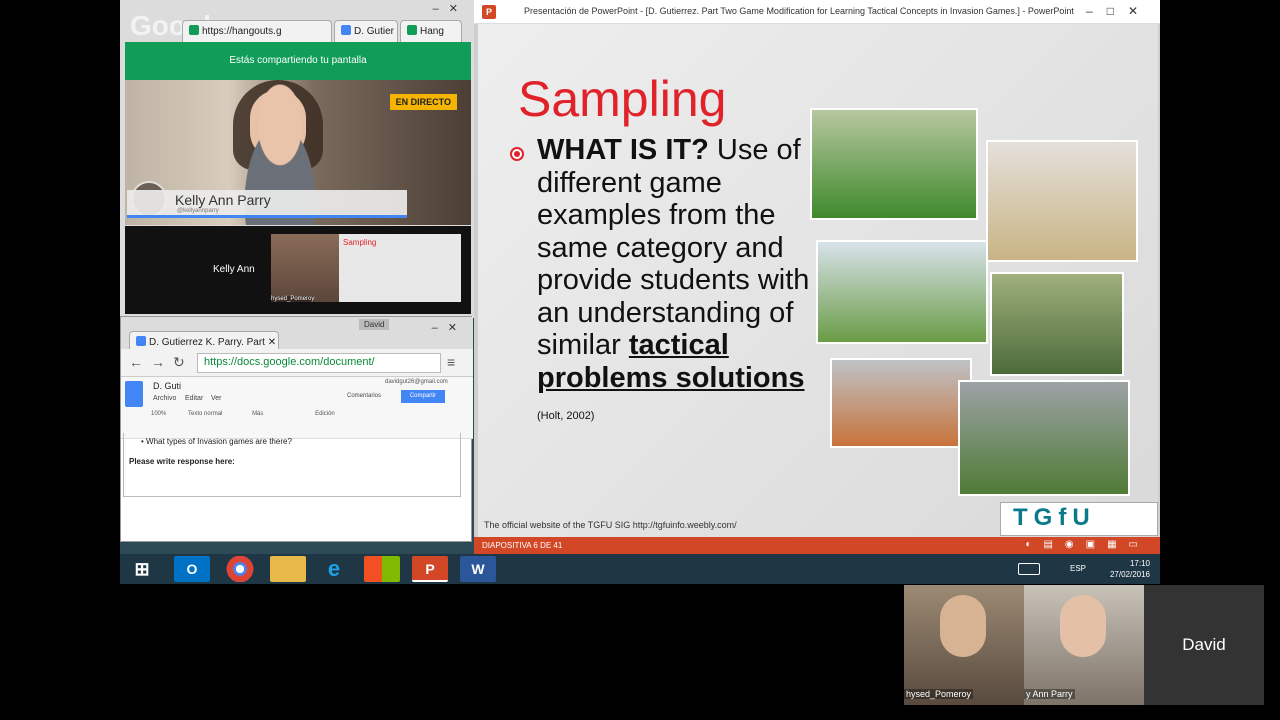 This screenshot has width=1280, height=720. Describe the element at coordinates (142, 569) in the screenshot. I see `windows-start-icon: ⊞` at that location.